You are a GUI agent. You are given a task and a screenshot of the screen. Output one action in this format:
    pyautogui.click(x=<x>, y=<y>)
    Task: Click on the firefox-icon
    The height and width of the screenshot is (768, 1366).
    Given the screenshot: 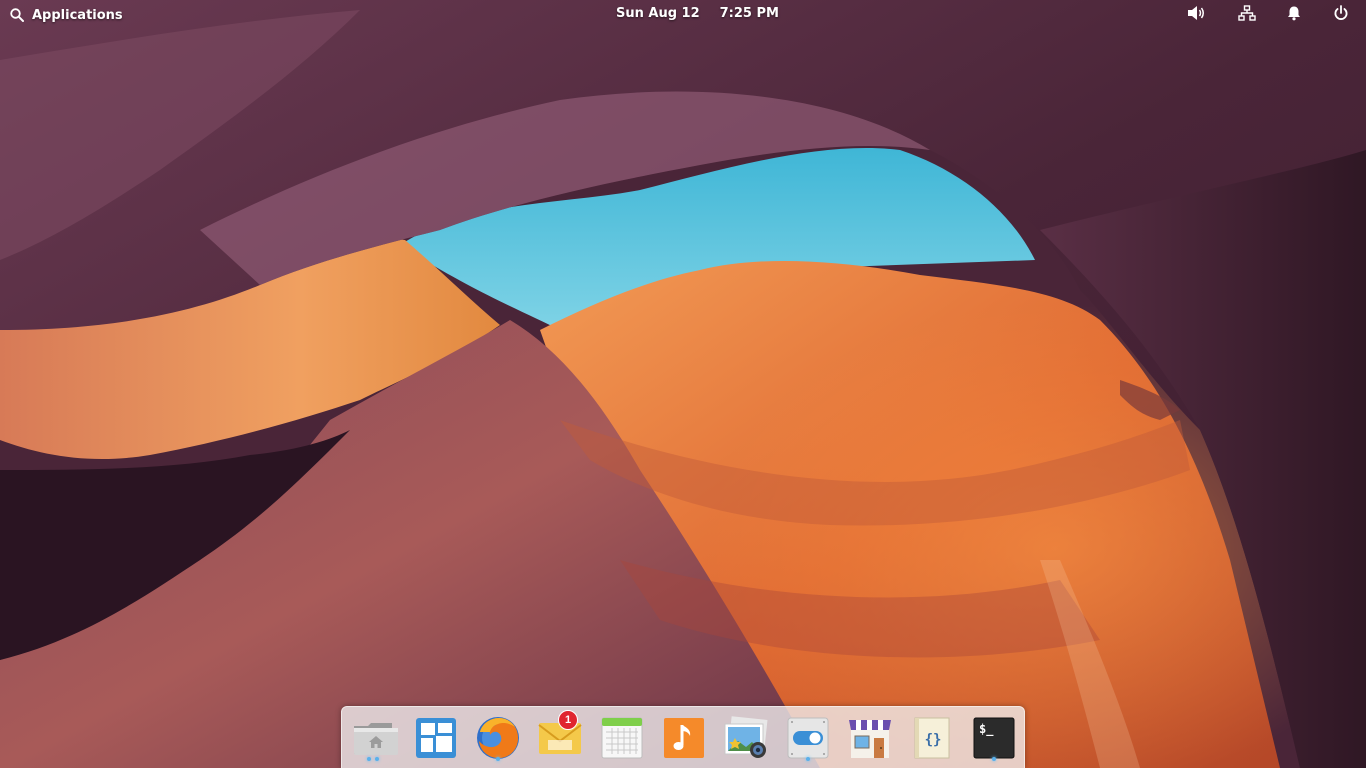 What is the action you would take?
    pyautogui.click(x=498, y=738)
    